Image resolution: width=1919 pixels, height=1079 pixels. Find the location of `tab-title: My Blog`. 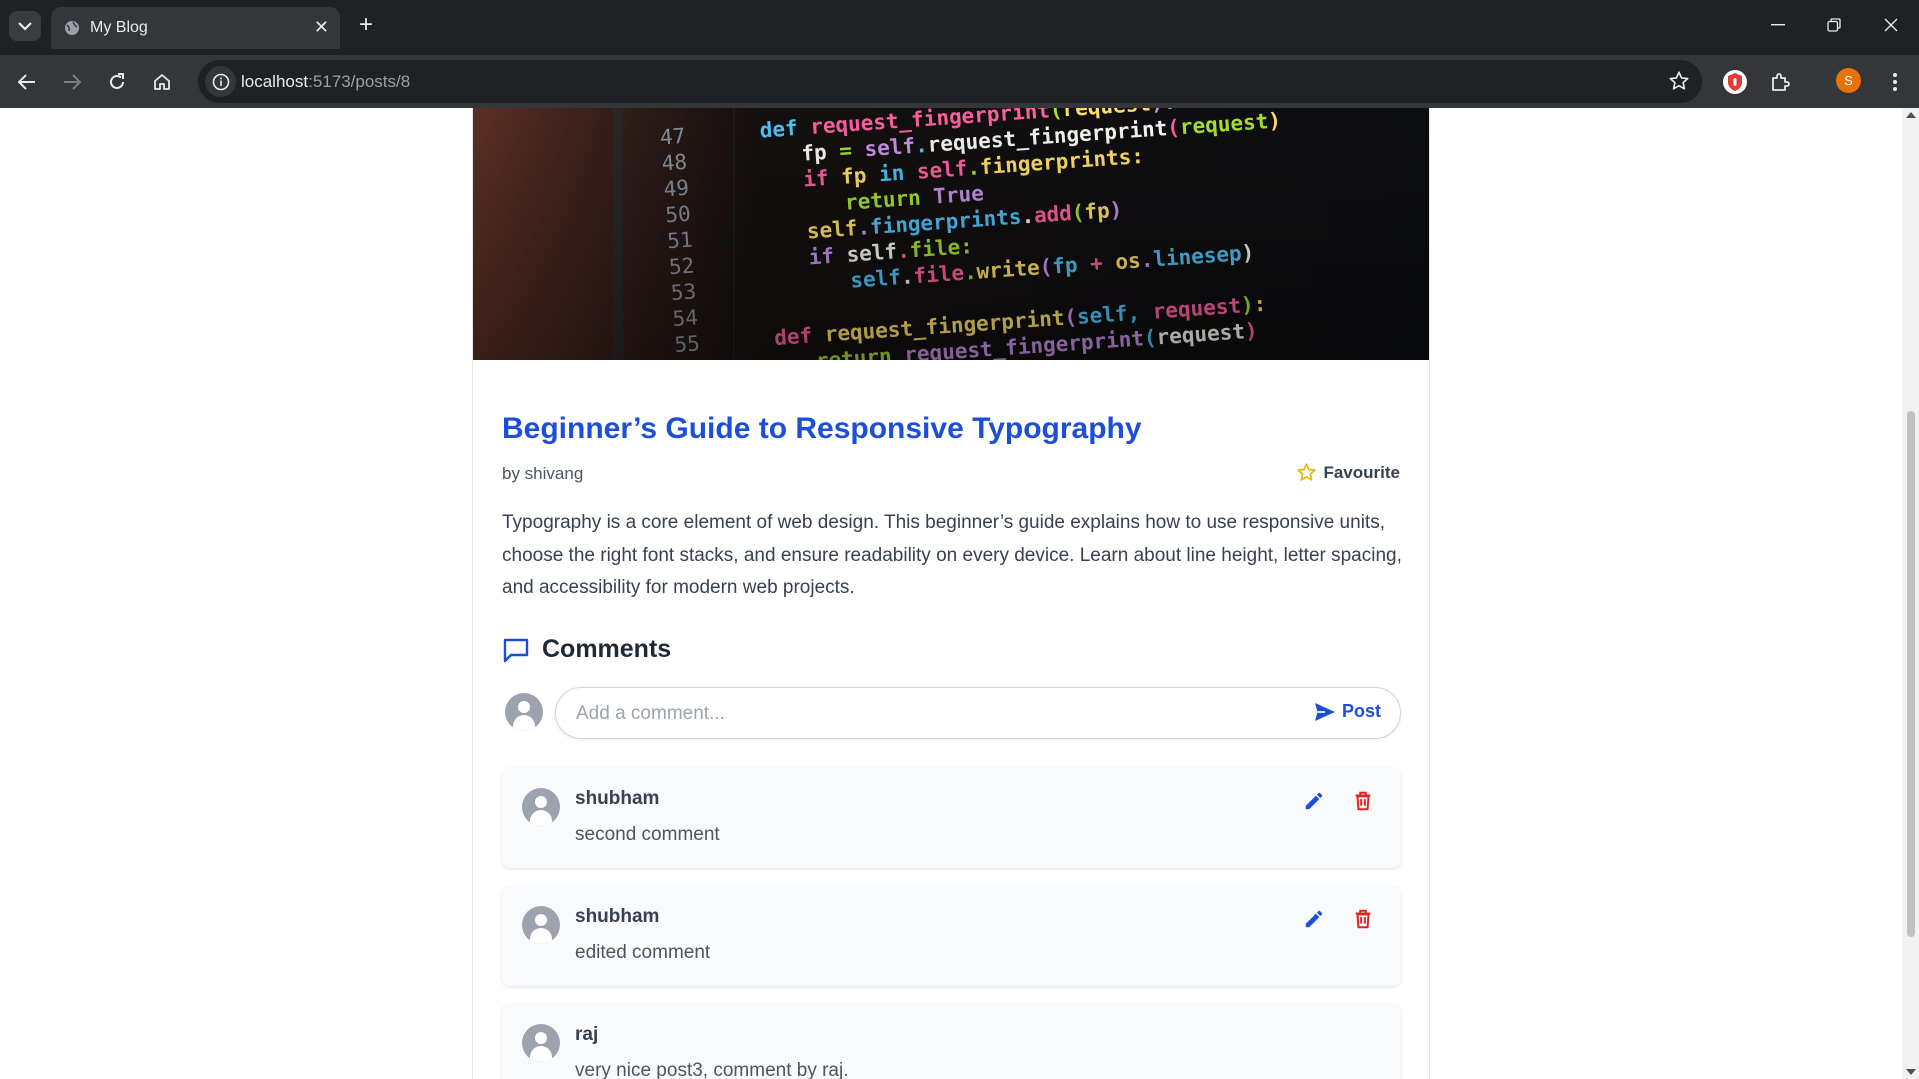

tab-title: My Blog is located at coordinates (119, 27).